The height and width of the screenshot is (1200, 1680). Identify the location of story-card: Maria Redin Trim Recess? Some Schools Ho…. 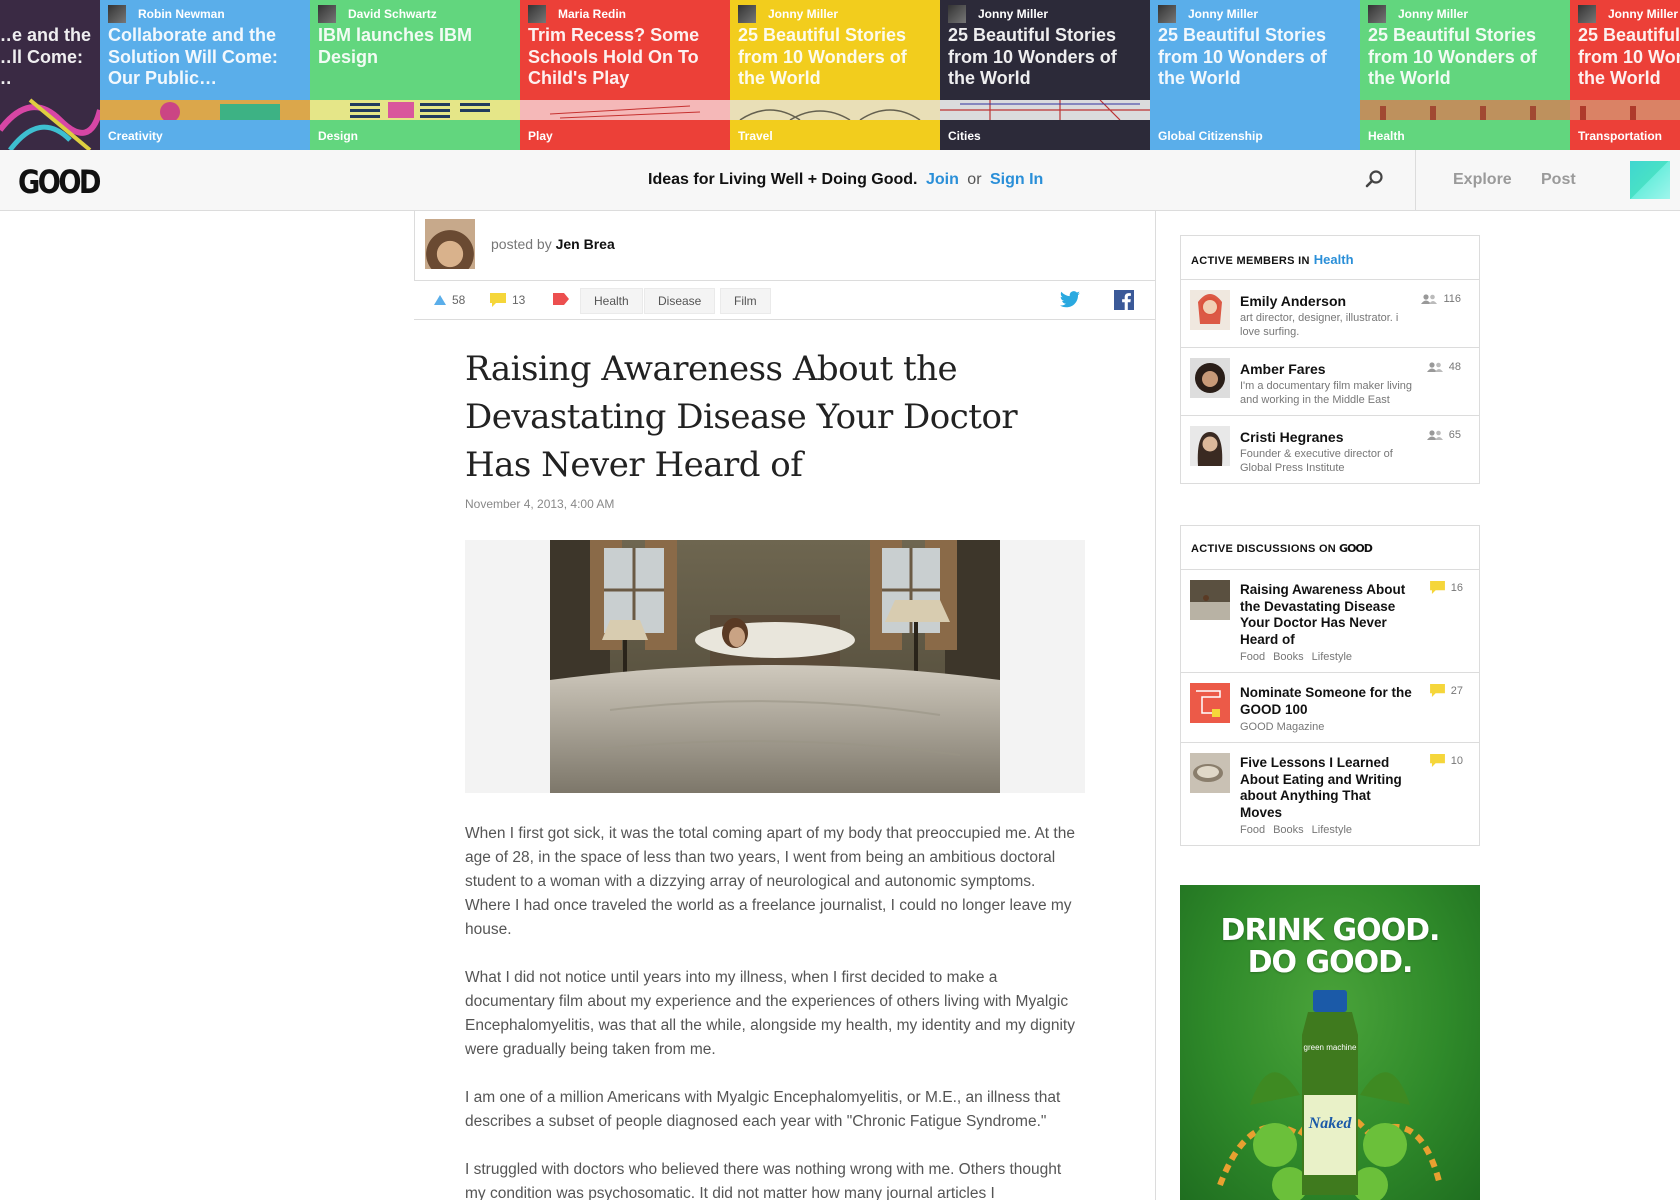
(625, 75).